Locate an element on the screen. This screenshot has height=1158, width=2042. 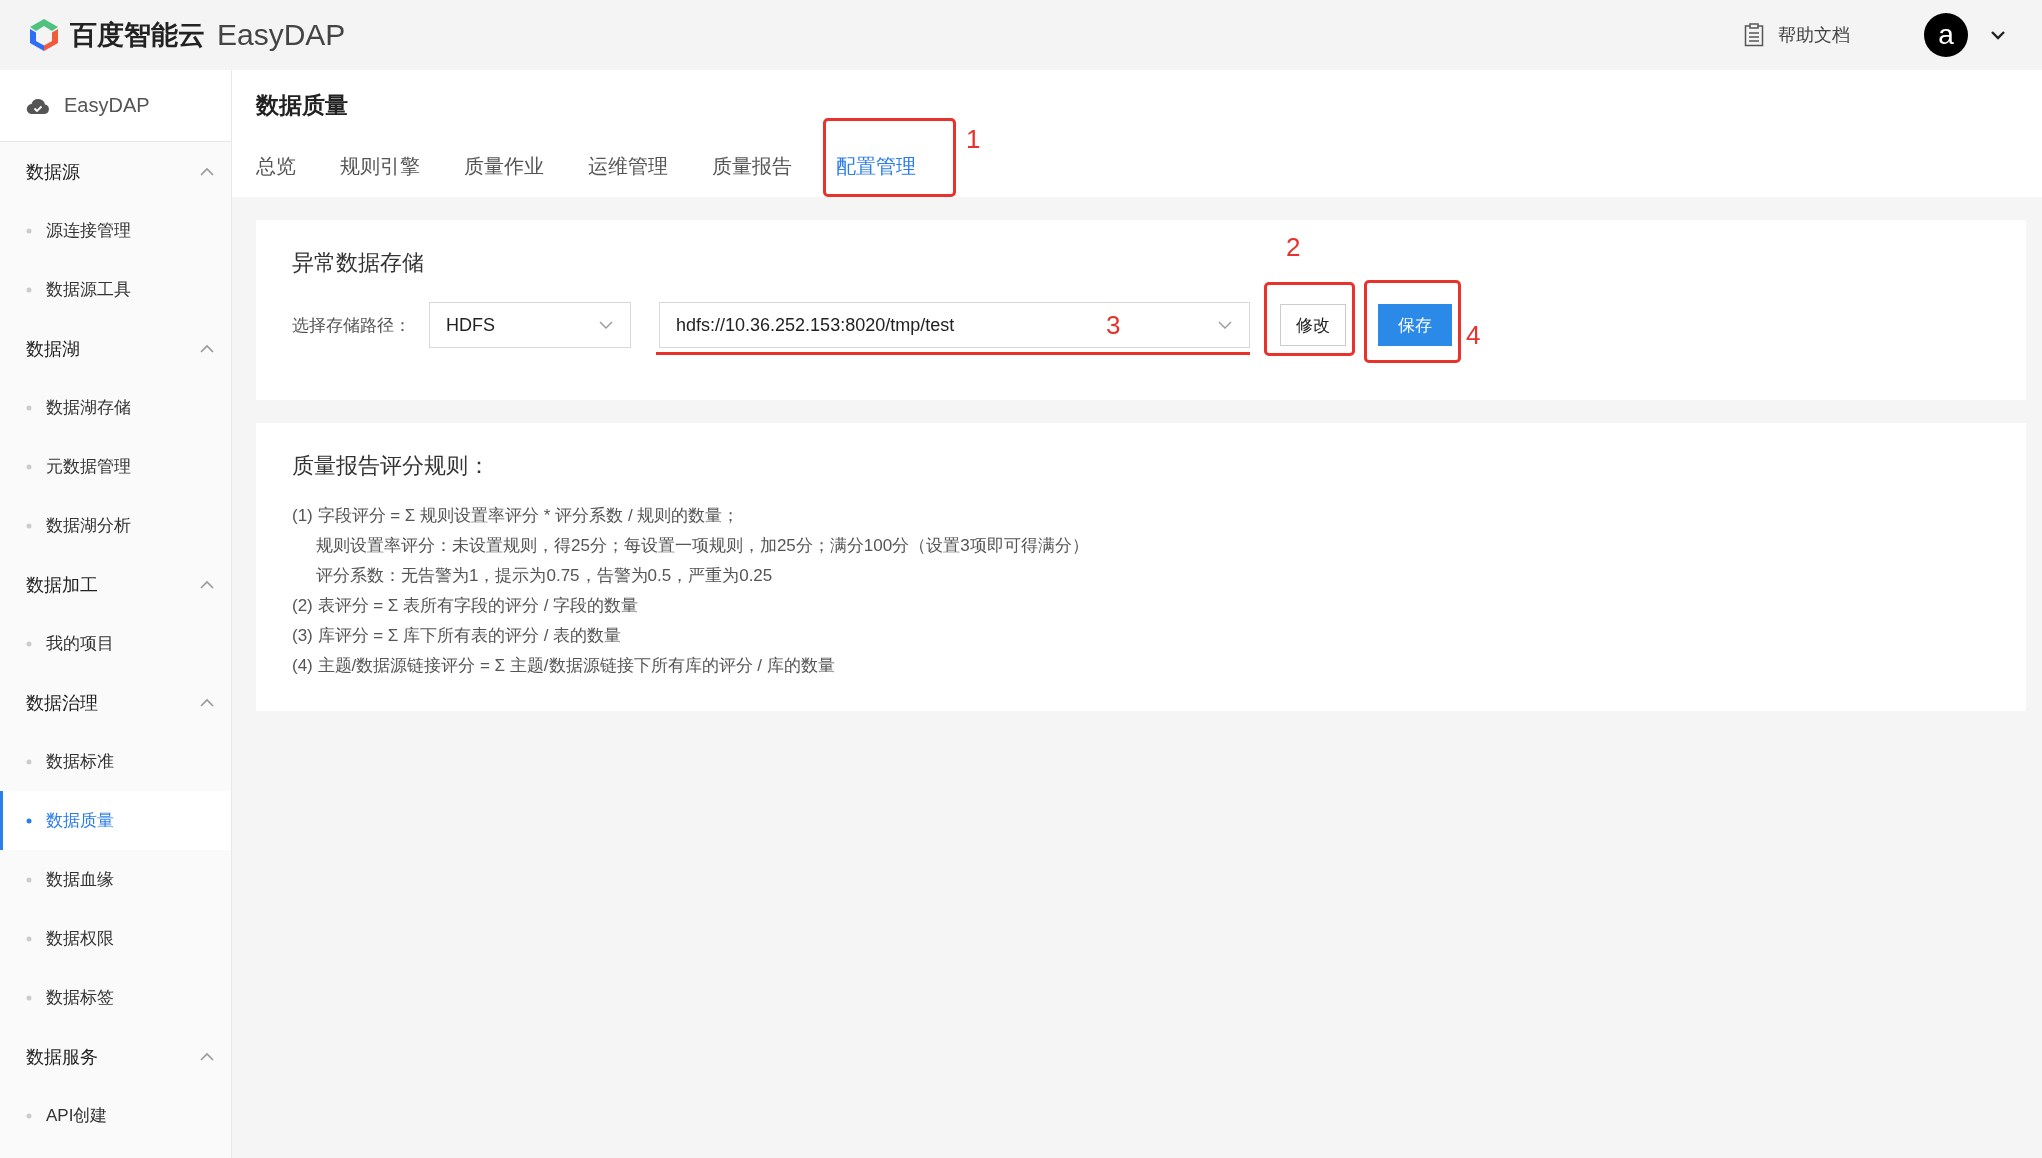
sidebar-item: 数据血缘 is located at coordinates (115, 879).